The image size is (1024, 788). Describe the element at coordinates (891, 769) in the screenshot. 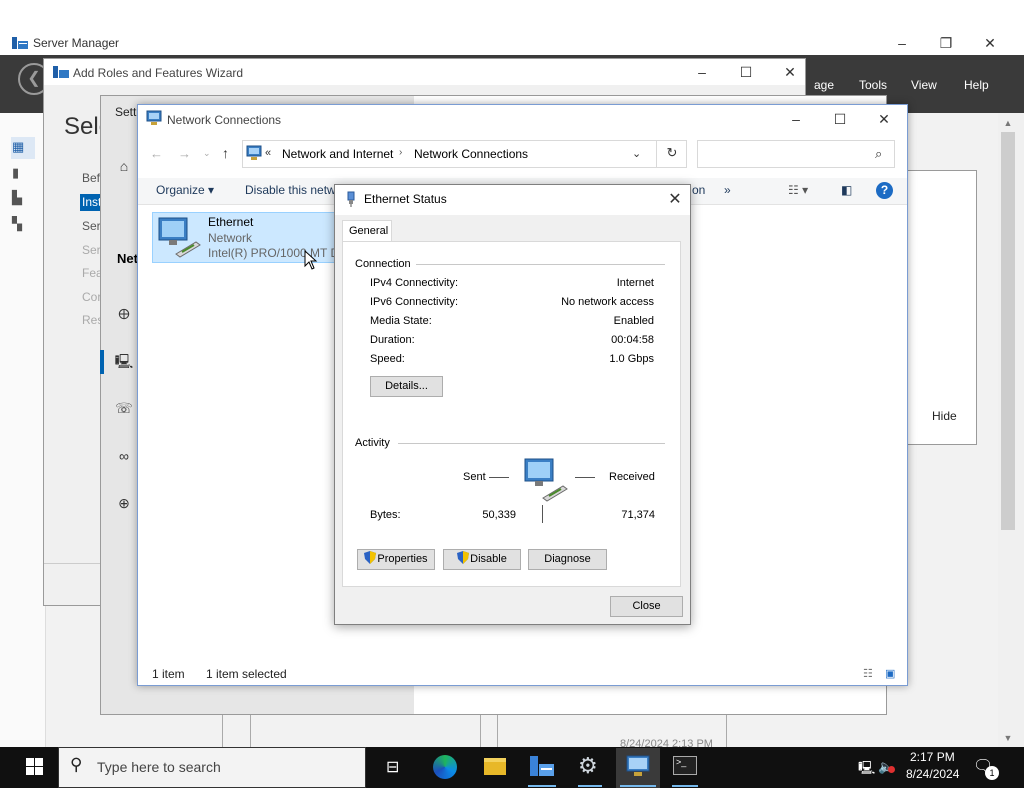

I see `tray-volume-muted-badge` at that location.